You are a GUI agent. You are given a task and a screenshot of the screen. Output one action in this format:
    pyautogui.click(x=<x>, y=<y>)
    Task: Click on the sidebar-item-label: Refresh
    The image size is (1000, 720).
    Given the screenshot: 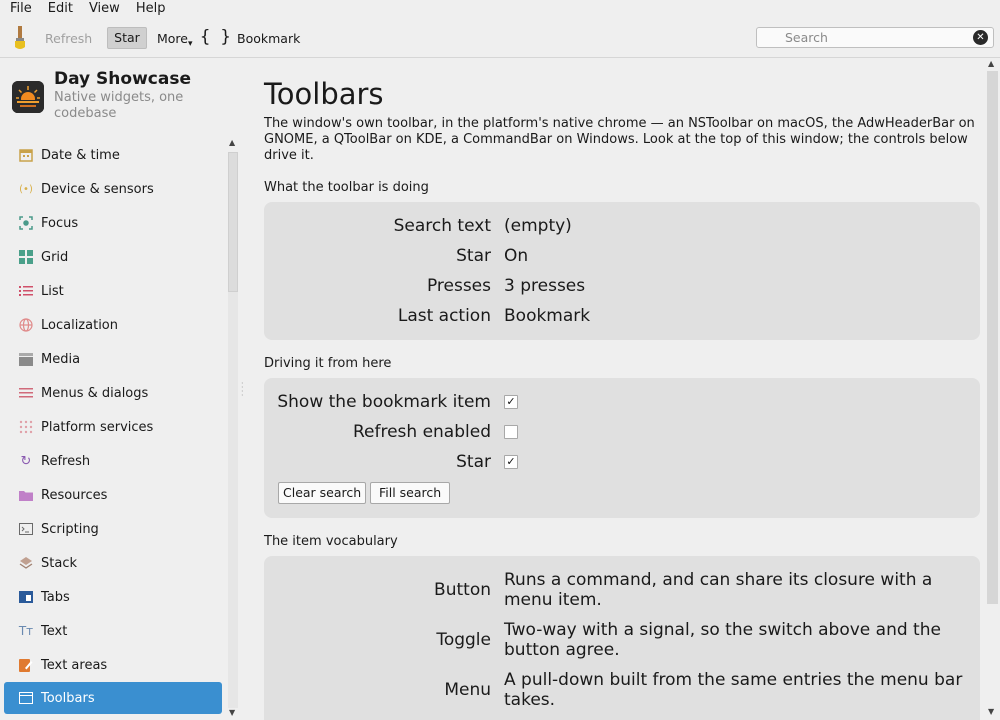 What is the action you would take?
    pyautogui.click(x=66, y=461)
    